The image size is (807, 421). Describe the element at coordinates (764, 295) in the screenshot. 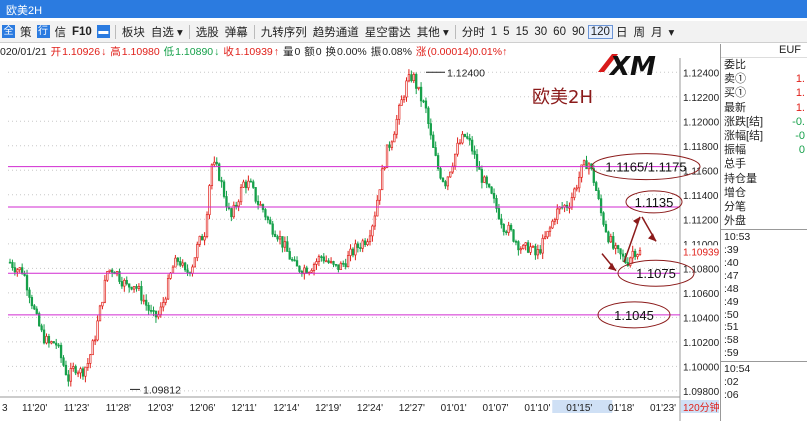

I see `tick-list-a: 10:53:39:40:47:48:49:50:51:58:59` at that location.